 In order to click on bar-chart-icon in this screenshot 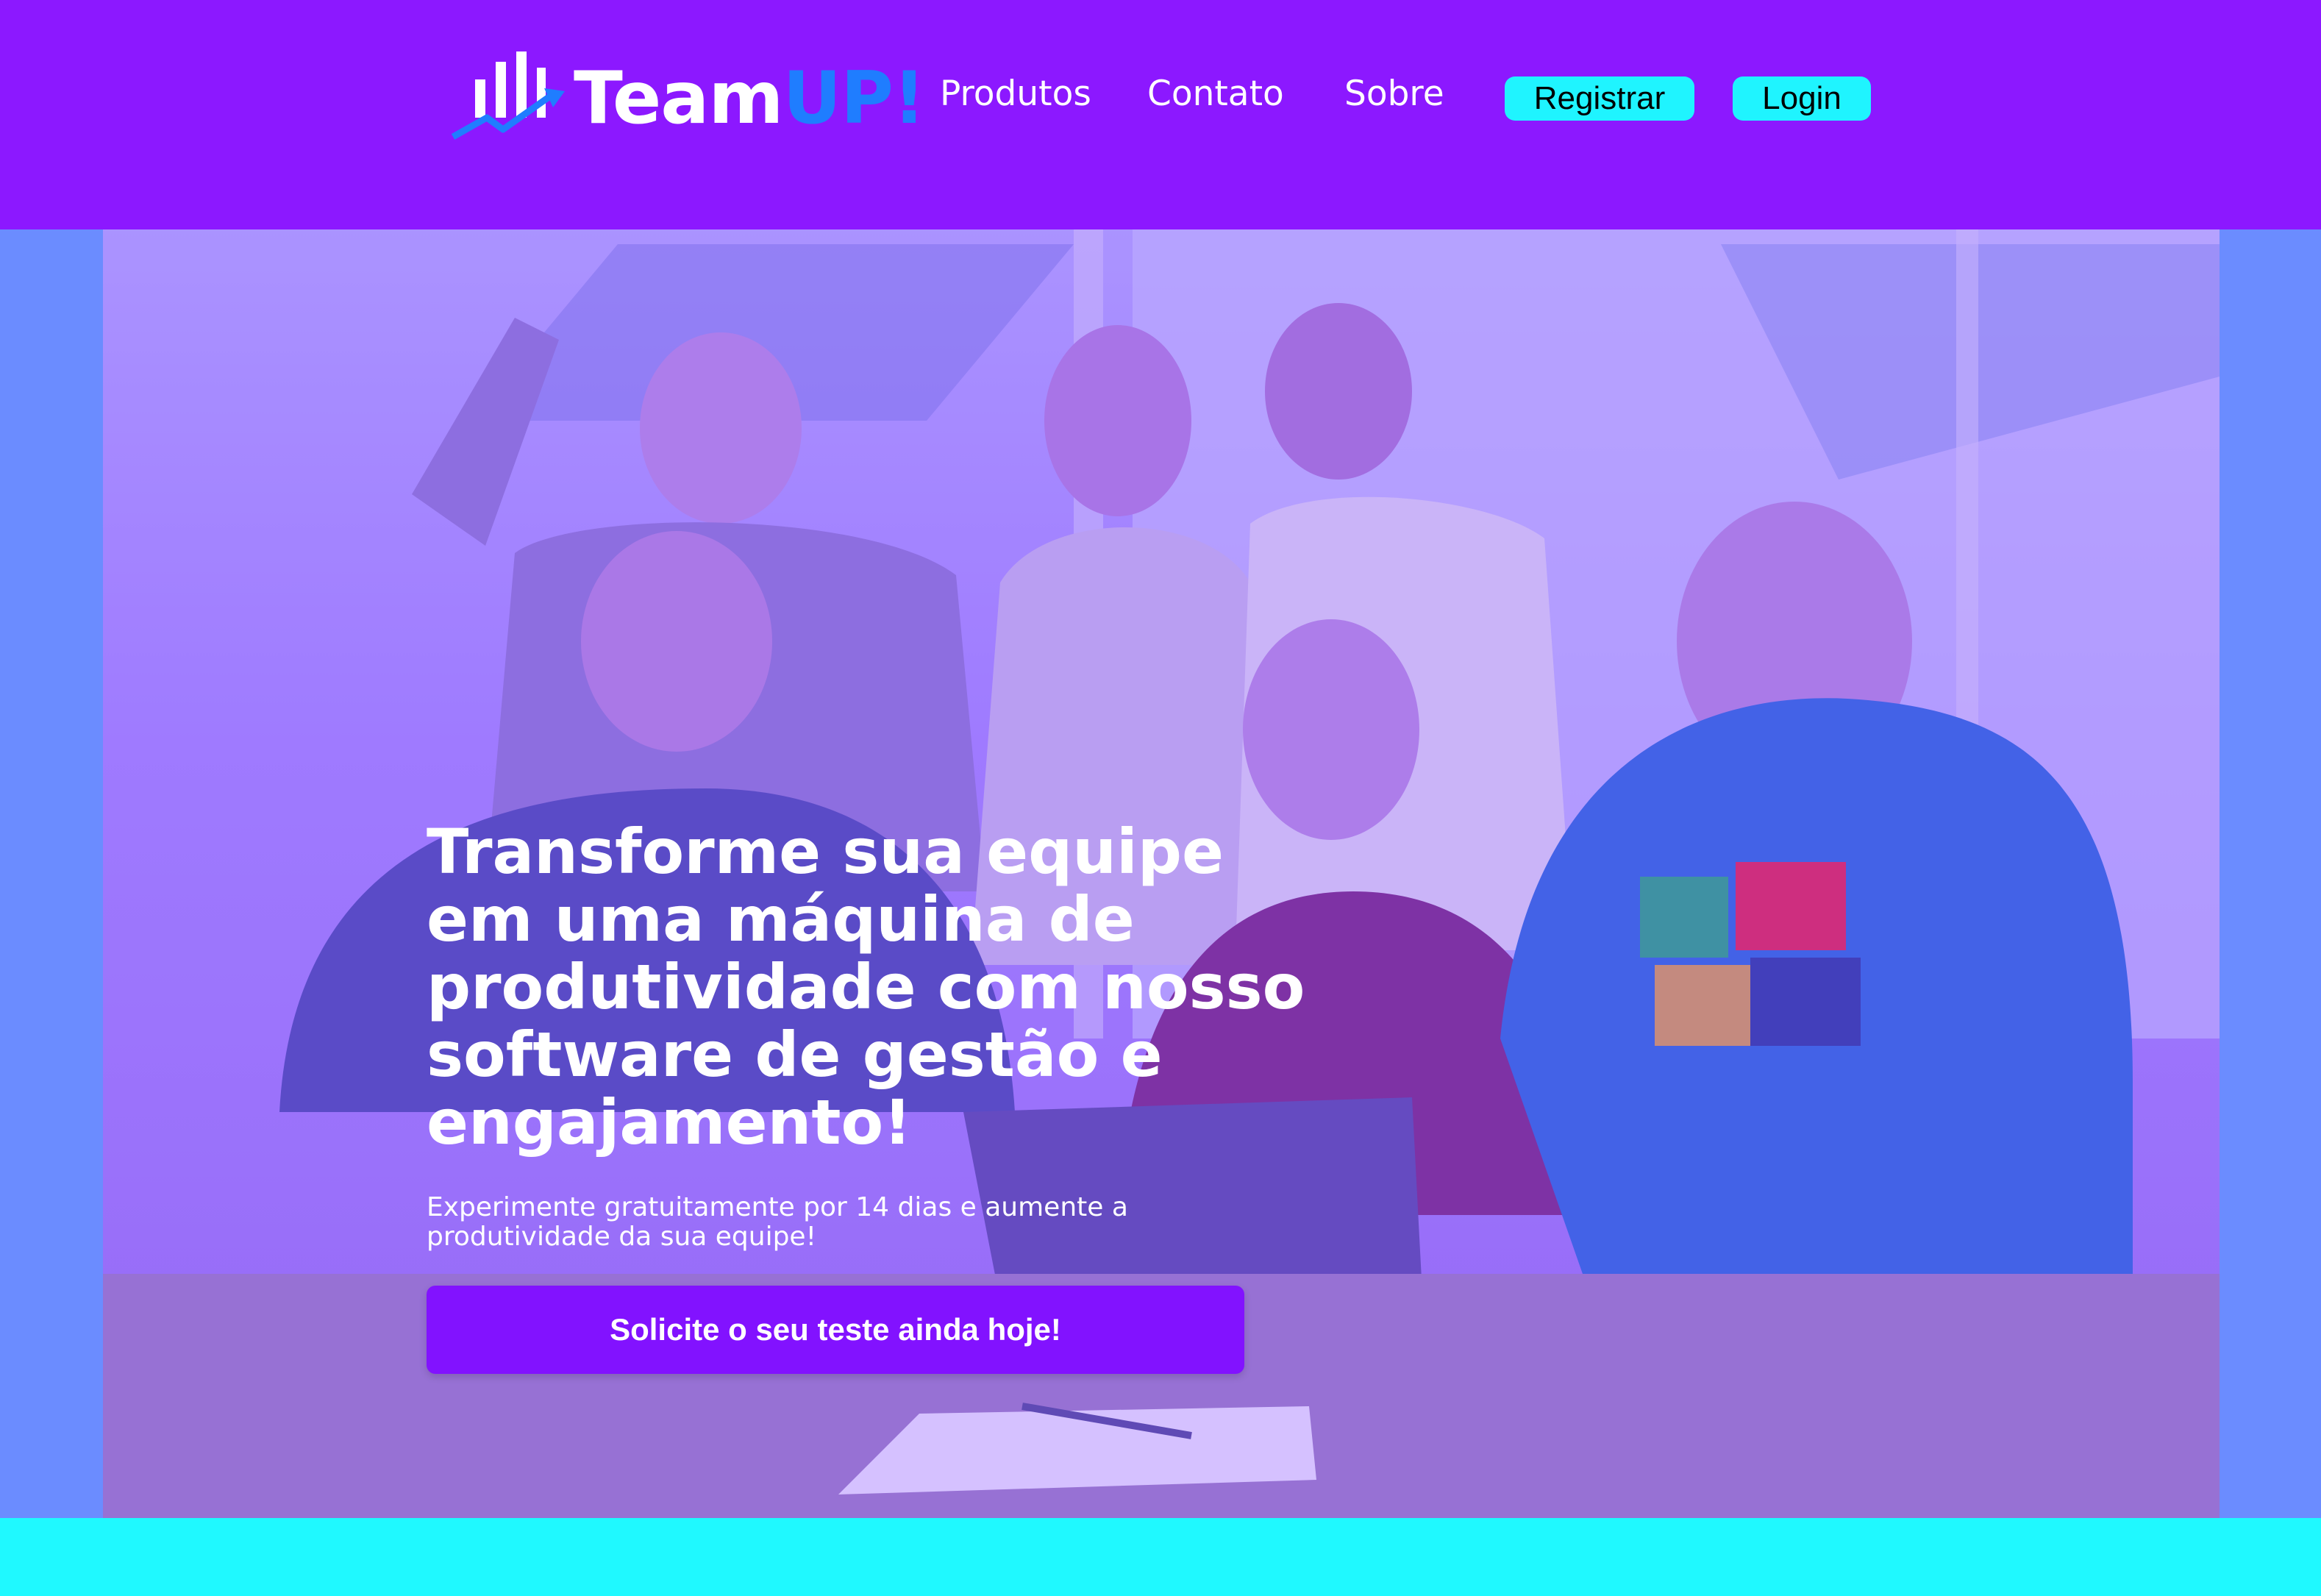, I will do `click(508, 95)`.